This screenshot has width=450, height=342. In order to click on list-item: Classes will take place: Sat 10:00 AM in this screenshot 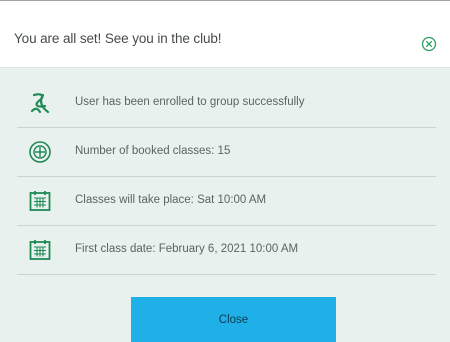, I will do `click(226, 201)`.